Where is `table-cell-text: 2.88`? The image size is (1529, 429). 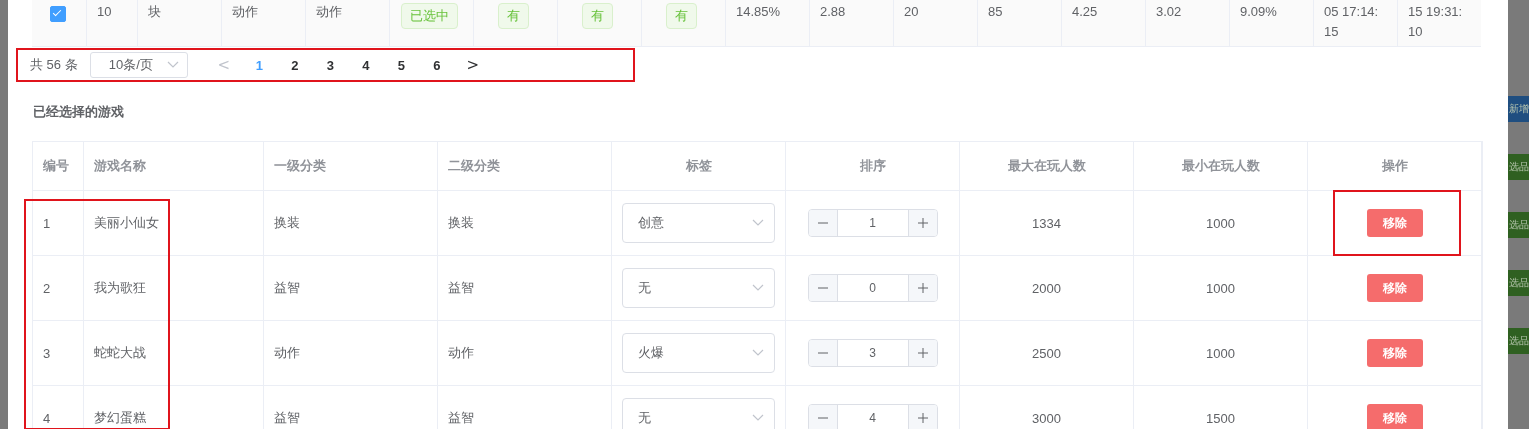 table-cell-text: 2.88 is located at coordinates (833, 12).